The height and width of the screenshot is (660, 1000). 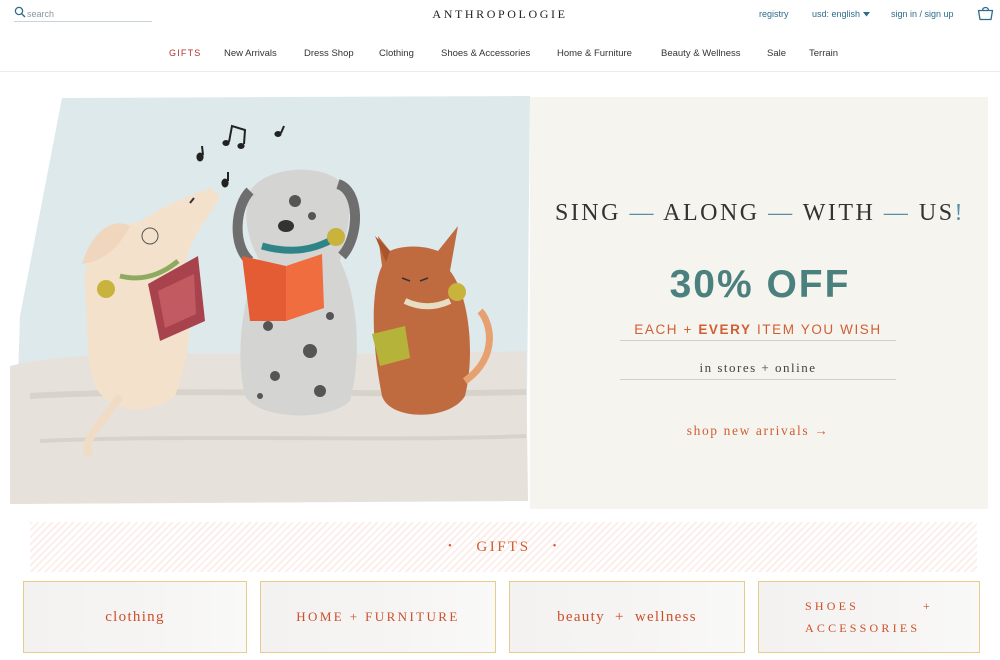 I want to click on chevron-down-icon, so click(x=867, y=14).